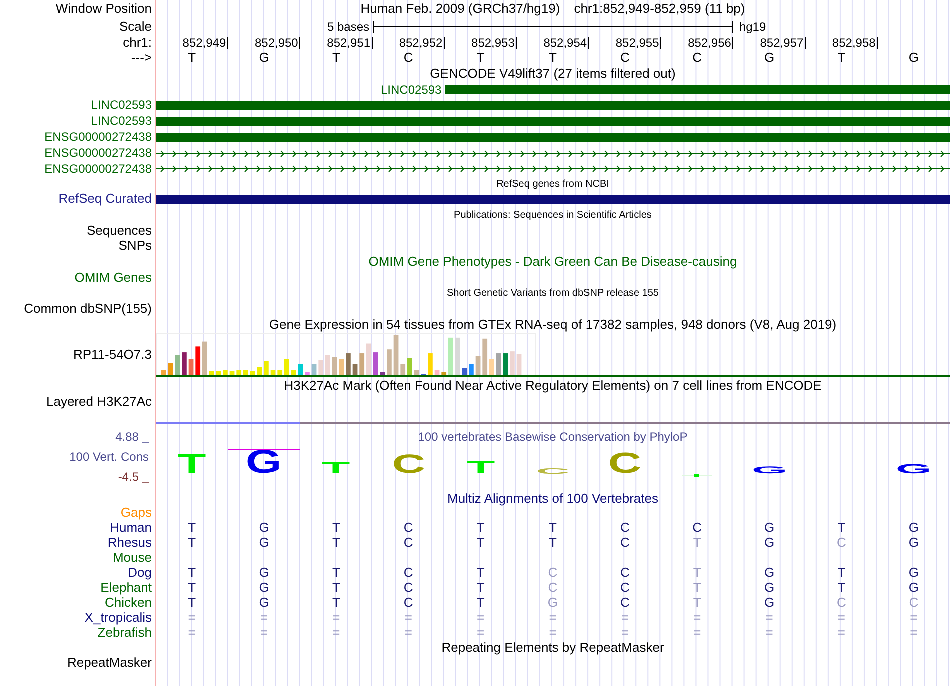 The height and width of the screenshot is (686, 950). What do you see at coordinates (141, 57) in the screenshot?
I see `strand-label: --->` at bounding box center [141, 57].